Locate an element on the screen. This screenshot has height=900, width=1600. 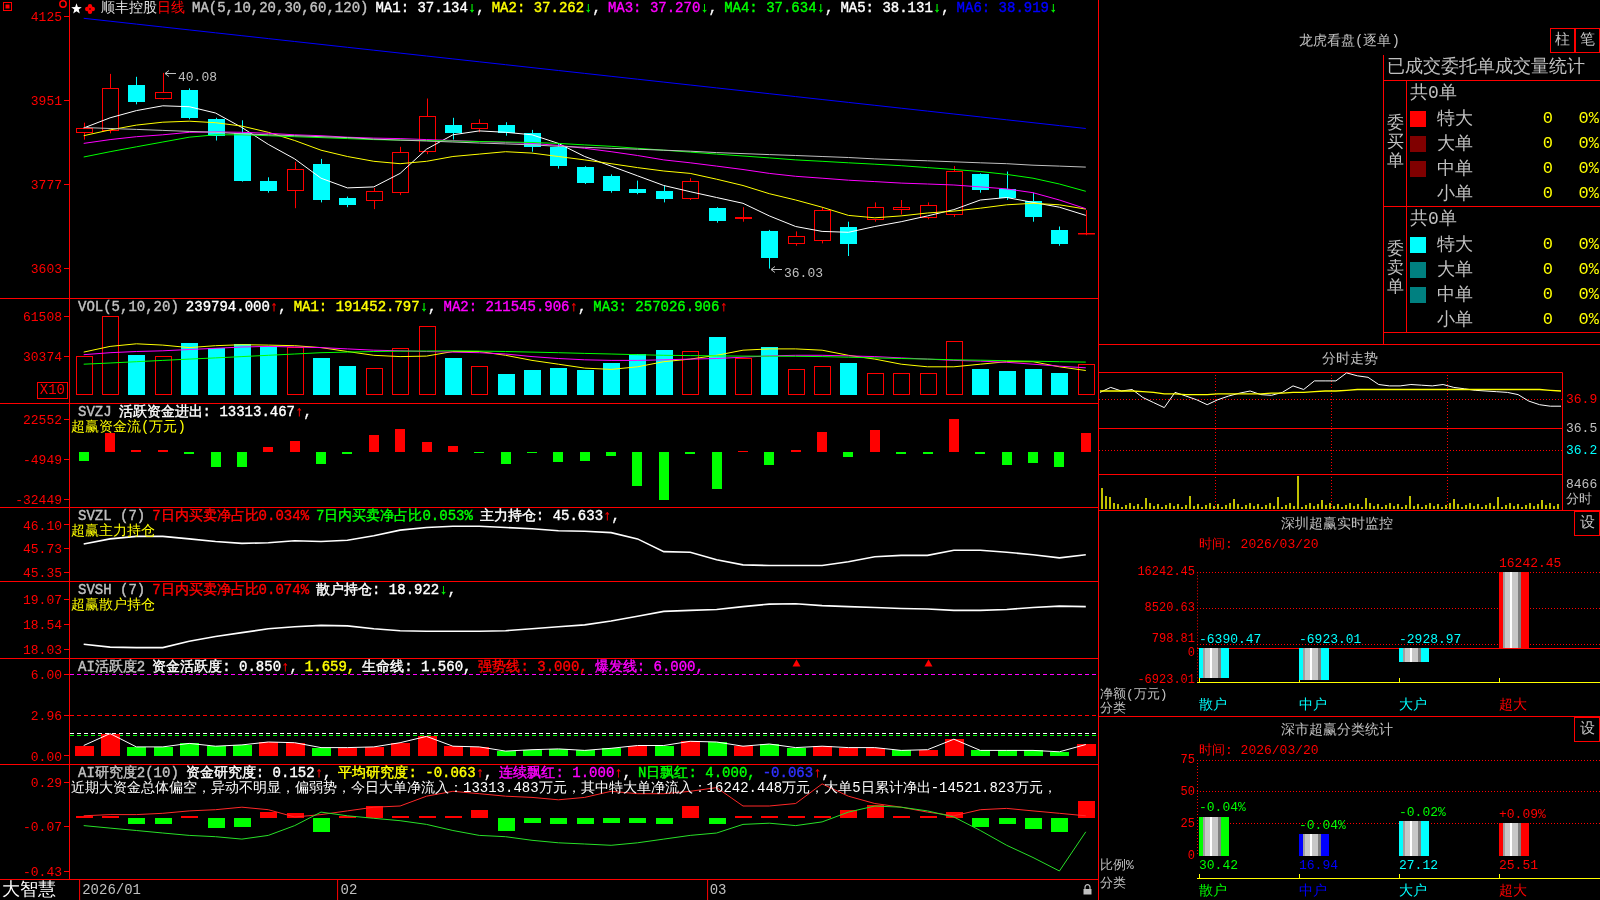
axis-label: 18.03 is located at coordinates (42, 650).